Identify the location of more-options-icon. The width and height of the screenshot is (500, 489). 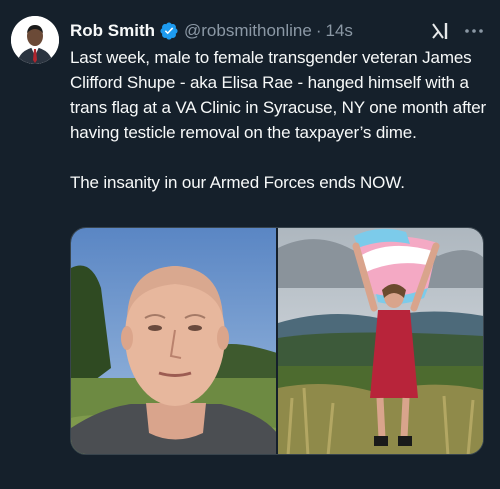
(474, 31).